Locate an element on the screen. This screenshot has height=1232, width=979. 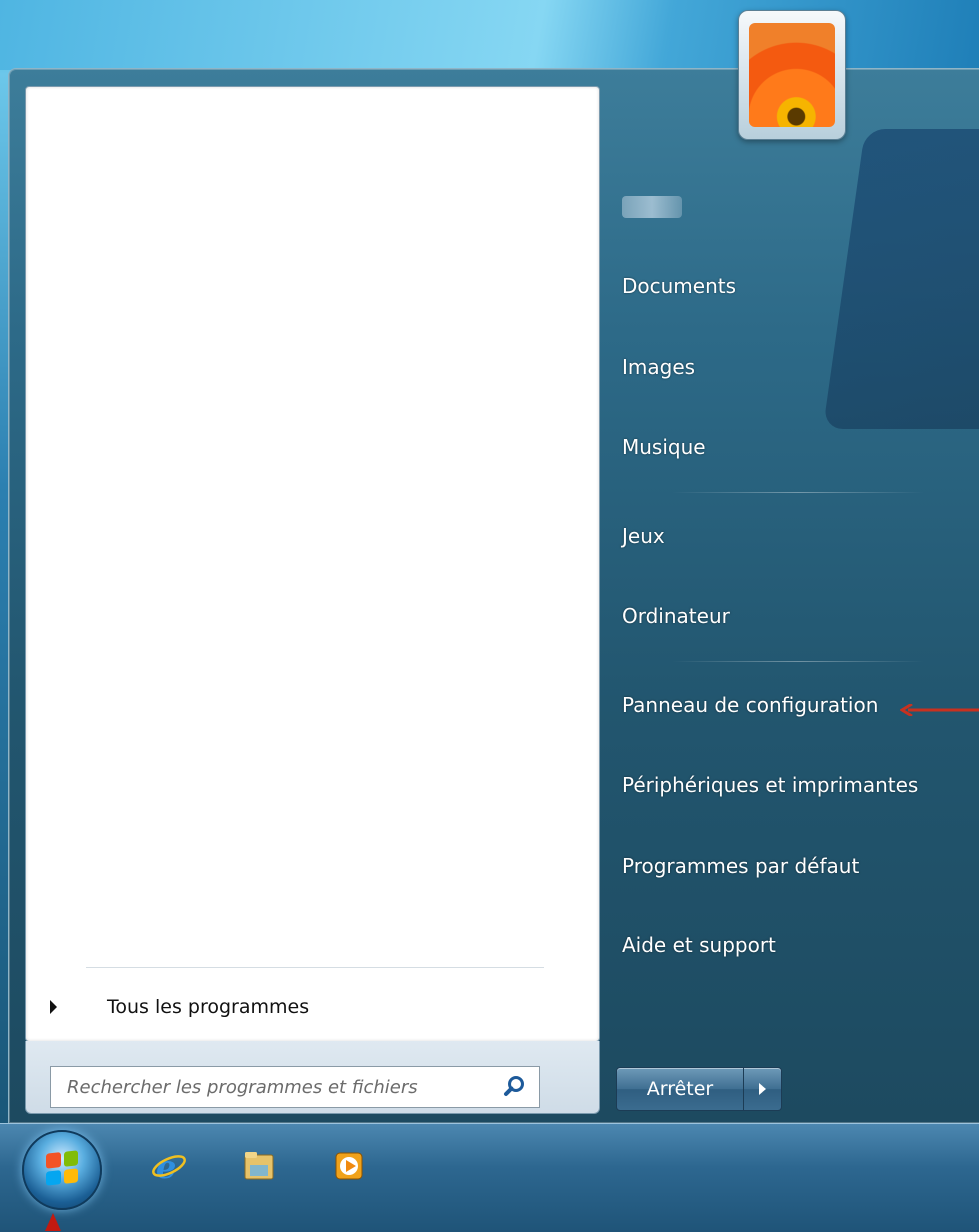
username-redacted is located at coordinates (652, 207).